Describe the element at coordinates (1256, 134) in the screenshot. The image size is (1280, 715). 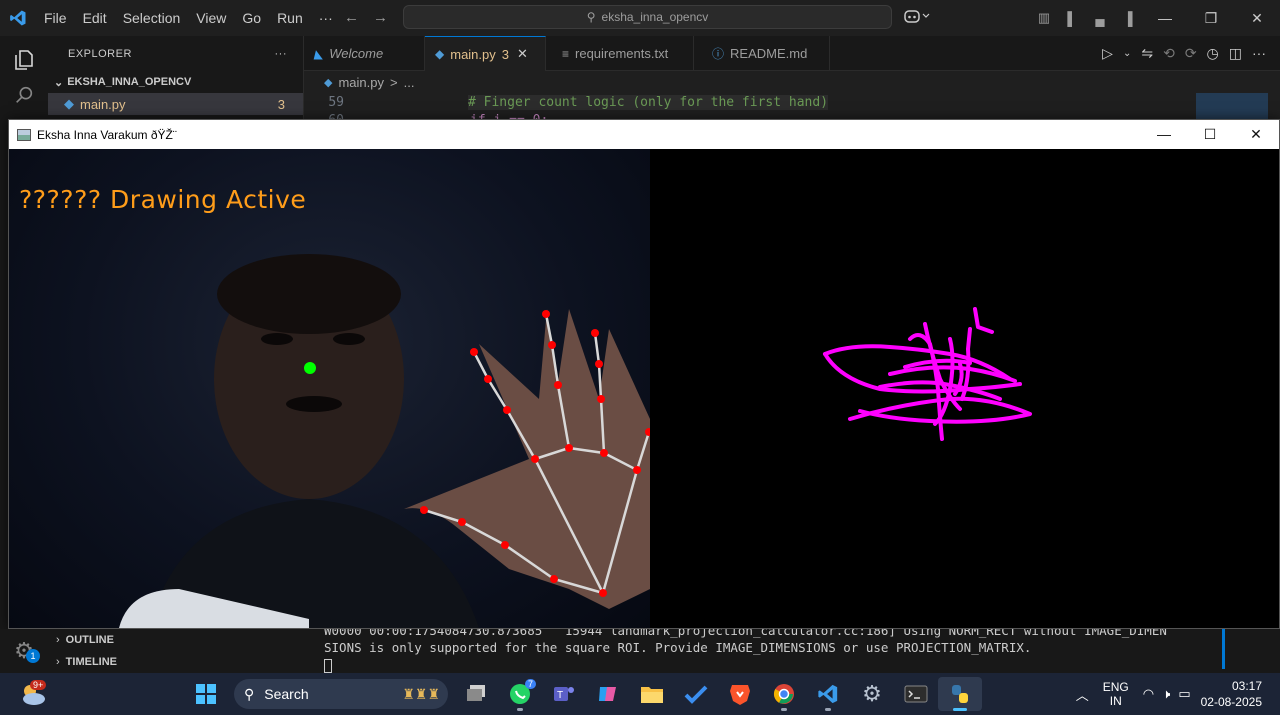
I see `close-button: ✕` at that location.